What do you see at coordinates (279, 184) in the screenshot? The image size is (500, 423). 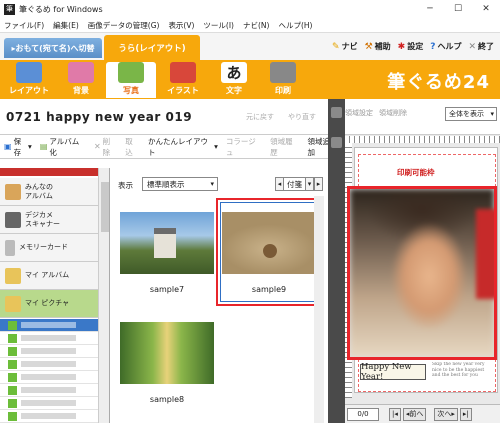 I see `prev-arrow-icon: ◂` at bounding box center [279, 184].